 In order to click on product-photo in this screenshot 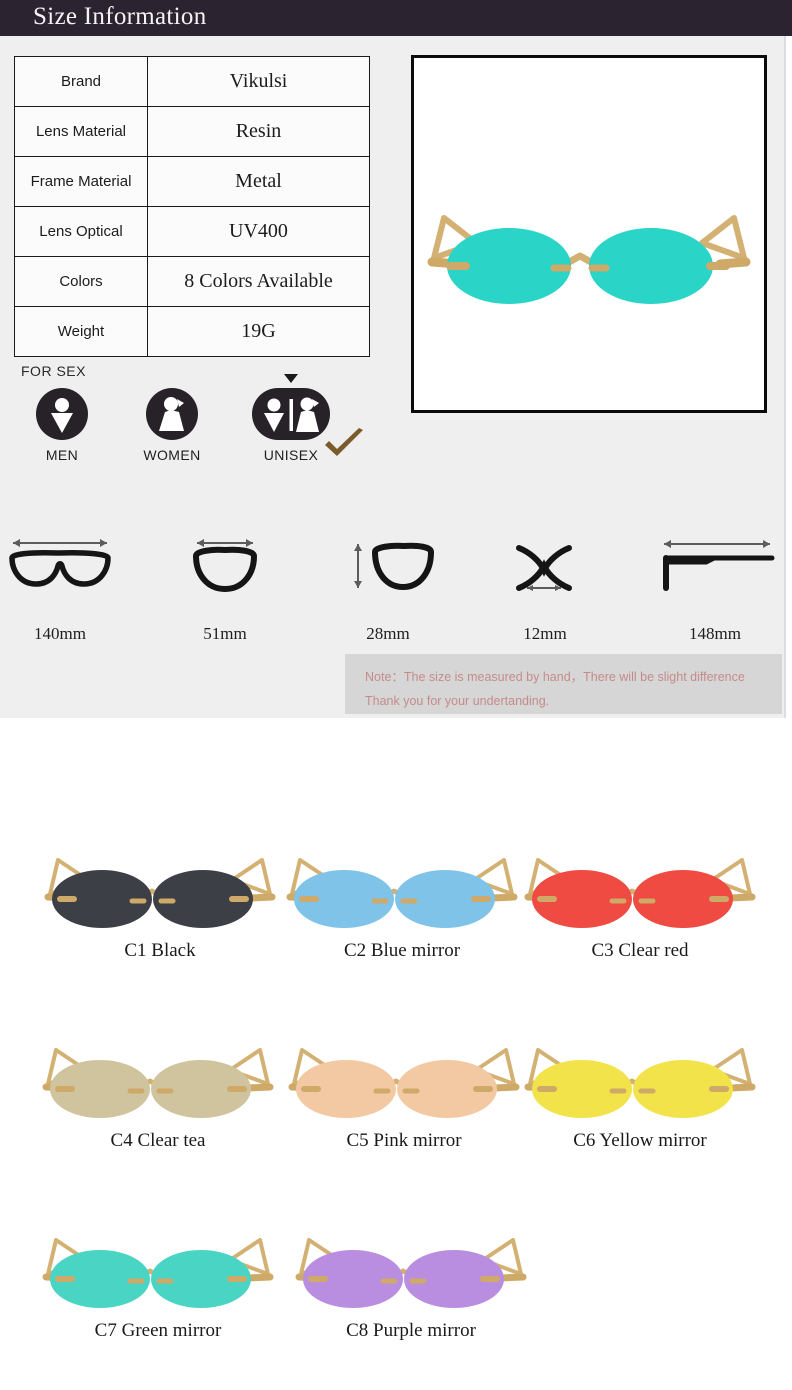, I will do `click(589, 234)`.